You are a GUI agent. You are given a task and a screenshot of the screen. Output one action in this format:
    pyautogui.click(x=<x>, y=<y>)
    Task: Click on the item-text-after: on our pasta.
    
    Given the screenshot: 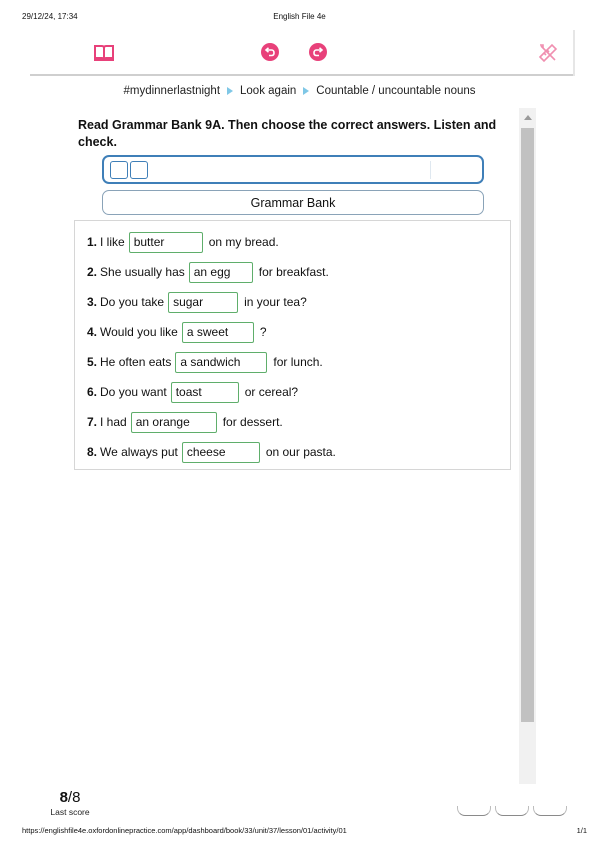 What is the action you would take?
    pyautogui.click(x=300, y=452)
    